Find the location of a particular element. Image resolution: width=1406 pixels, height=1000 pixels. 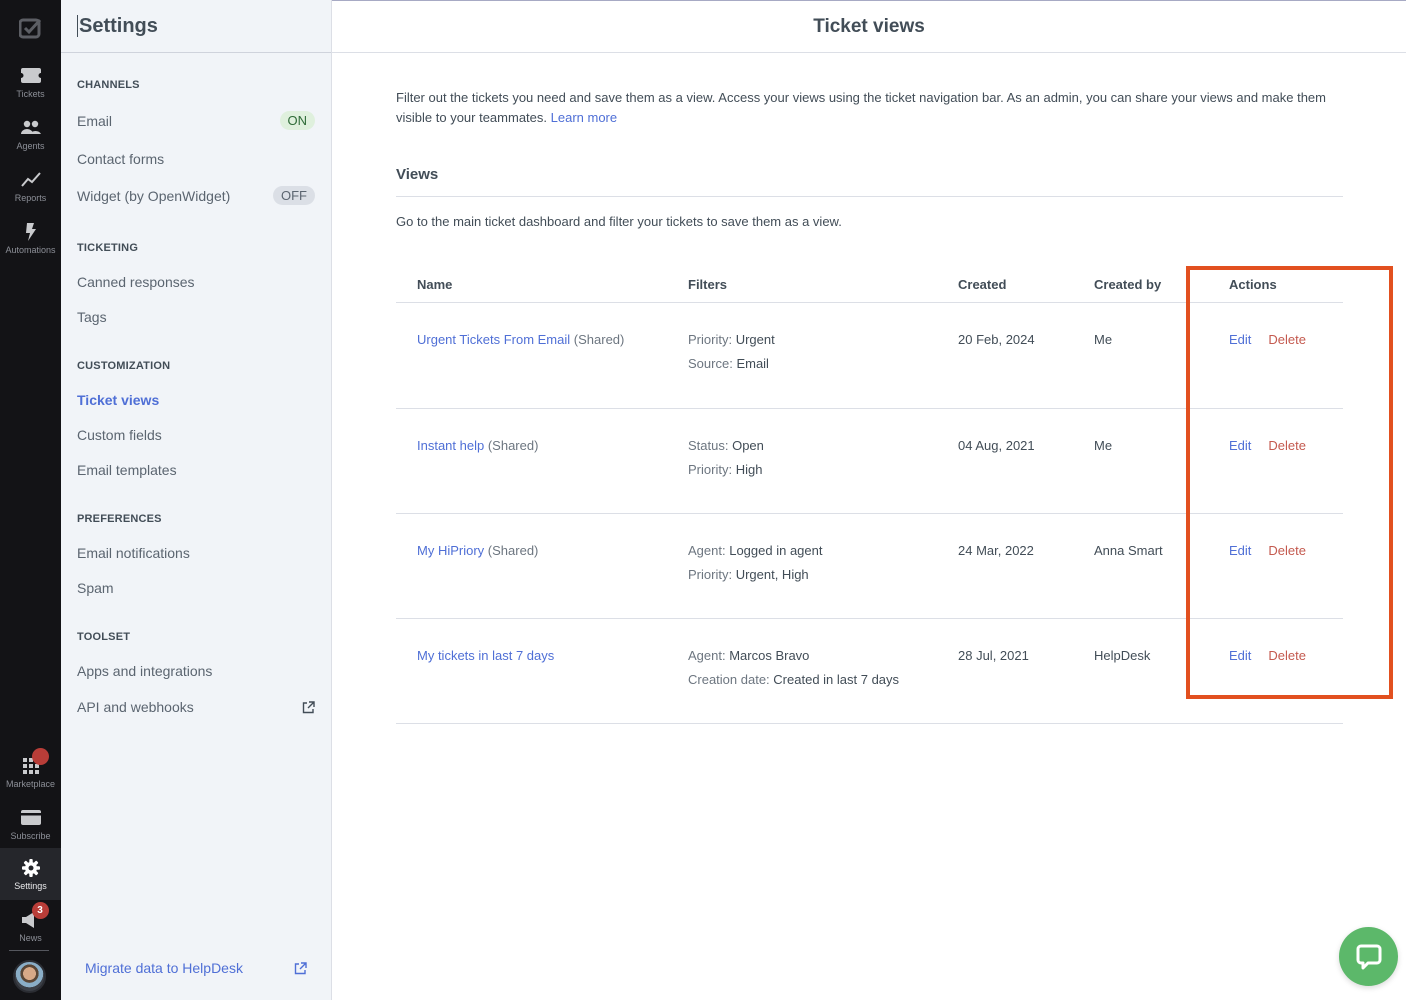

rail-item-settings: Settings is located at coordinates (30, 874).